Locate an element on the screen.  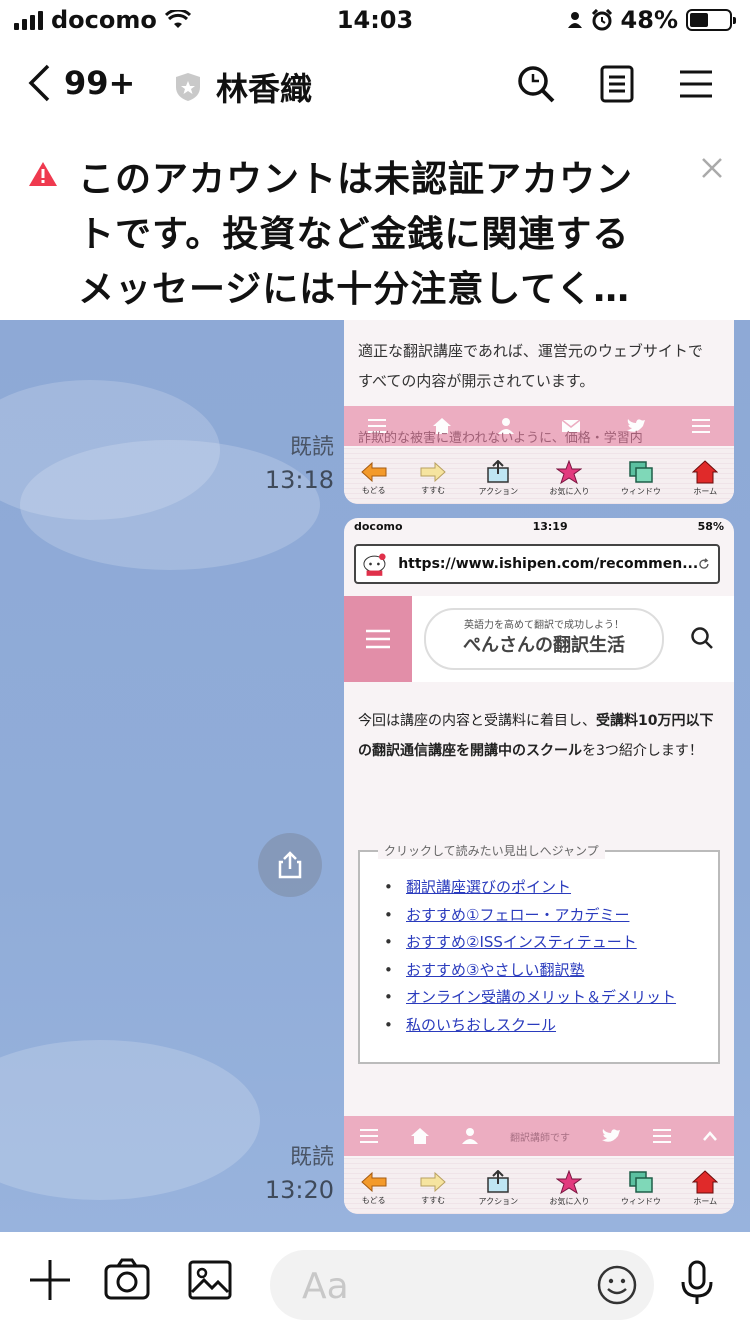
camera-icon is located at coordinates (127, 1280).